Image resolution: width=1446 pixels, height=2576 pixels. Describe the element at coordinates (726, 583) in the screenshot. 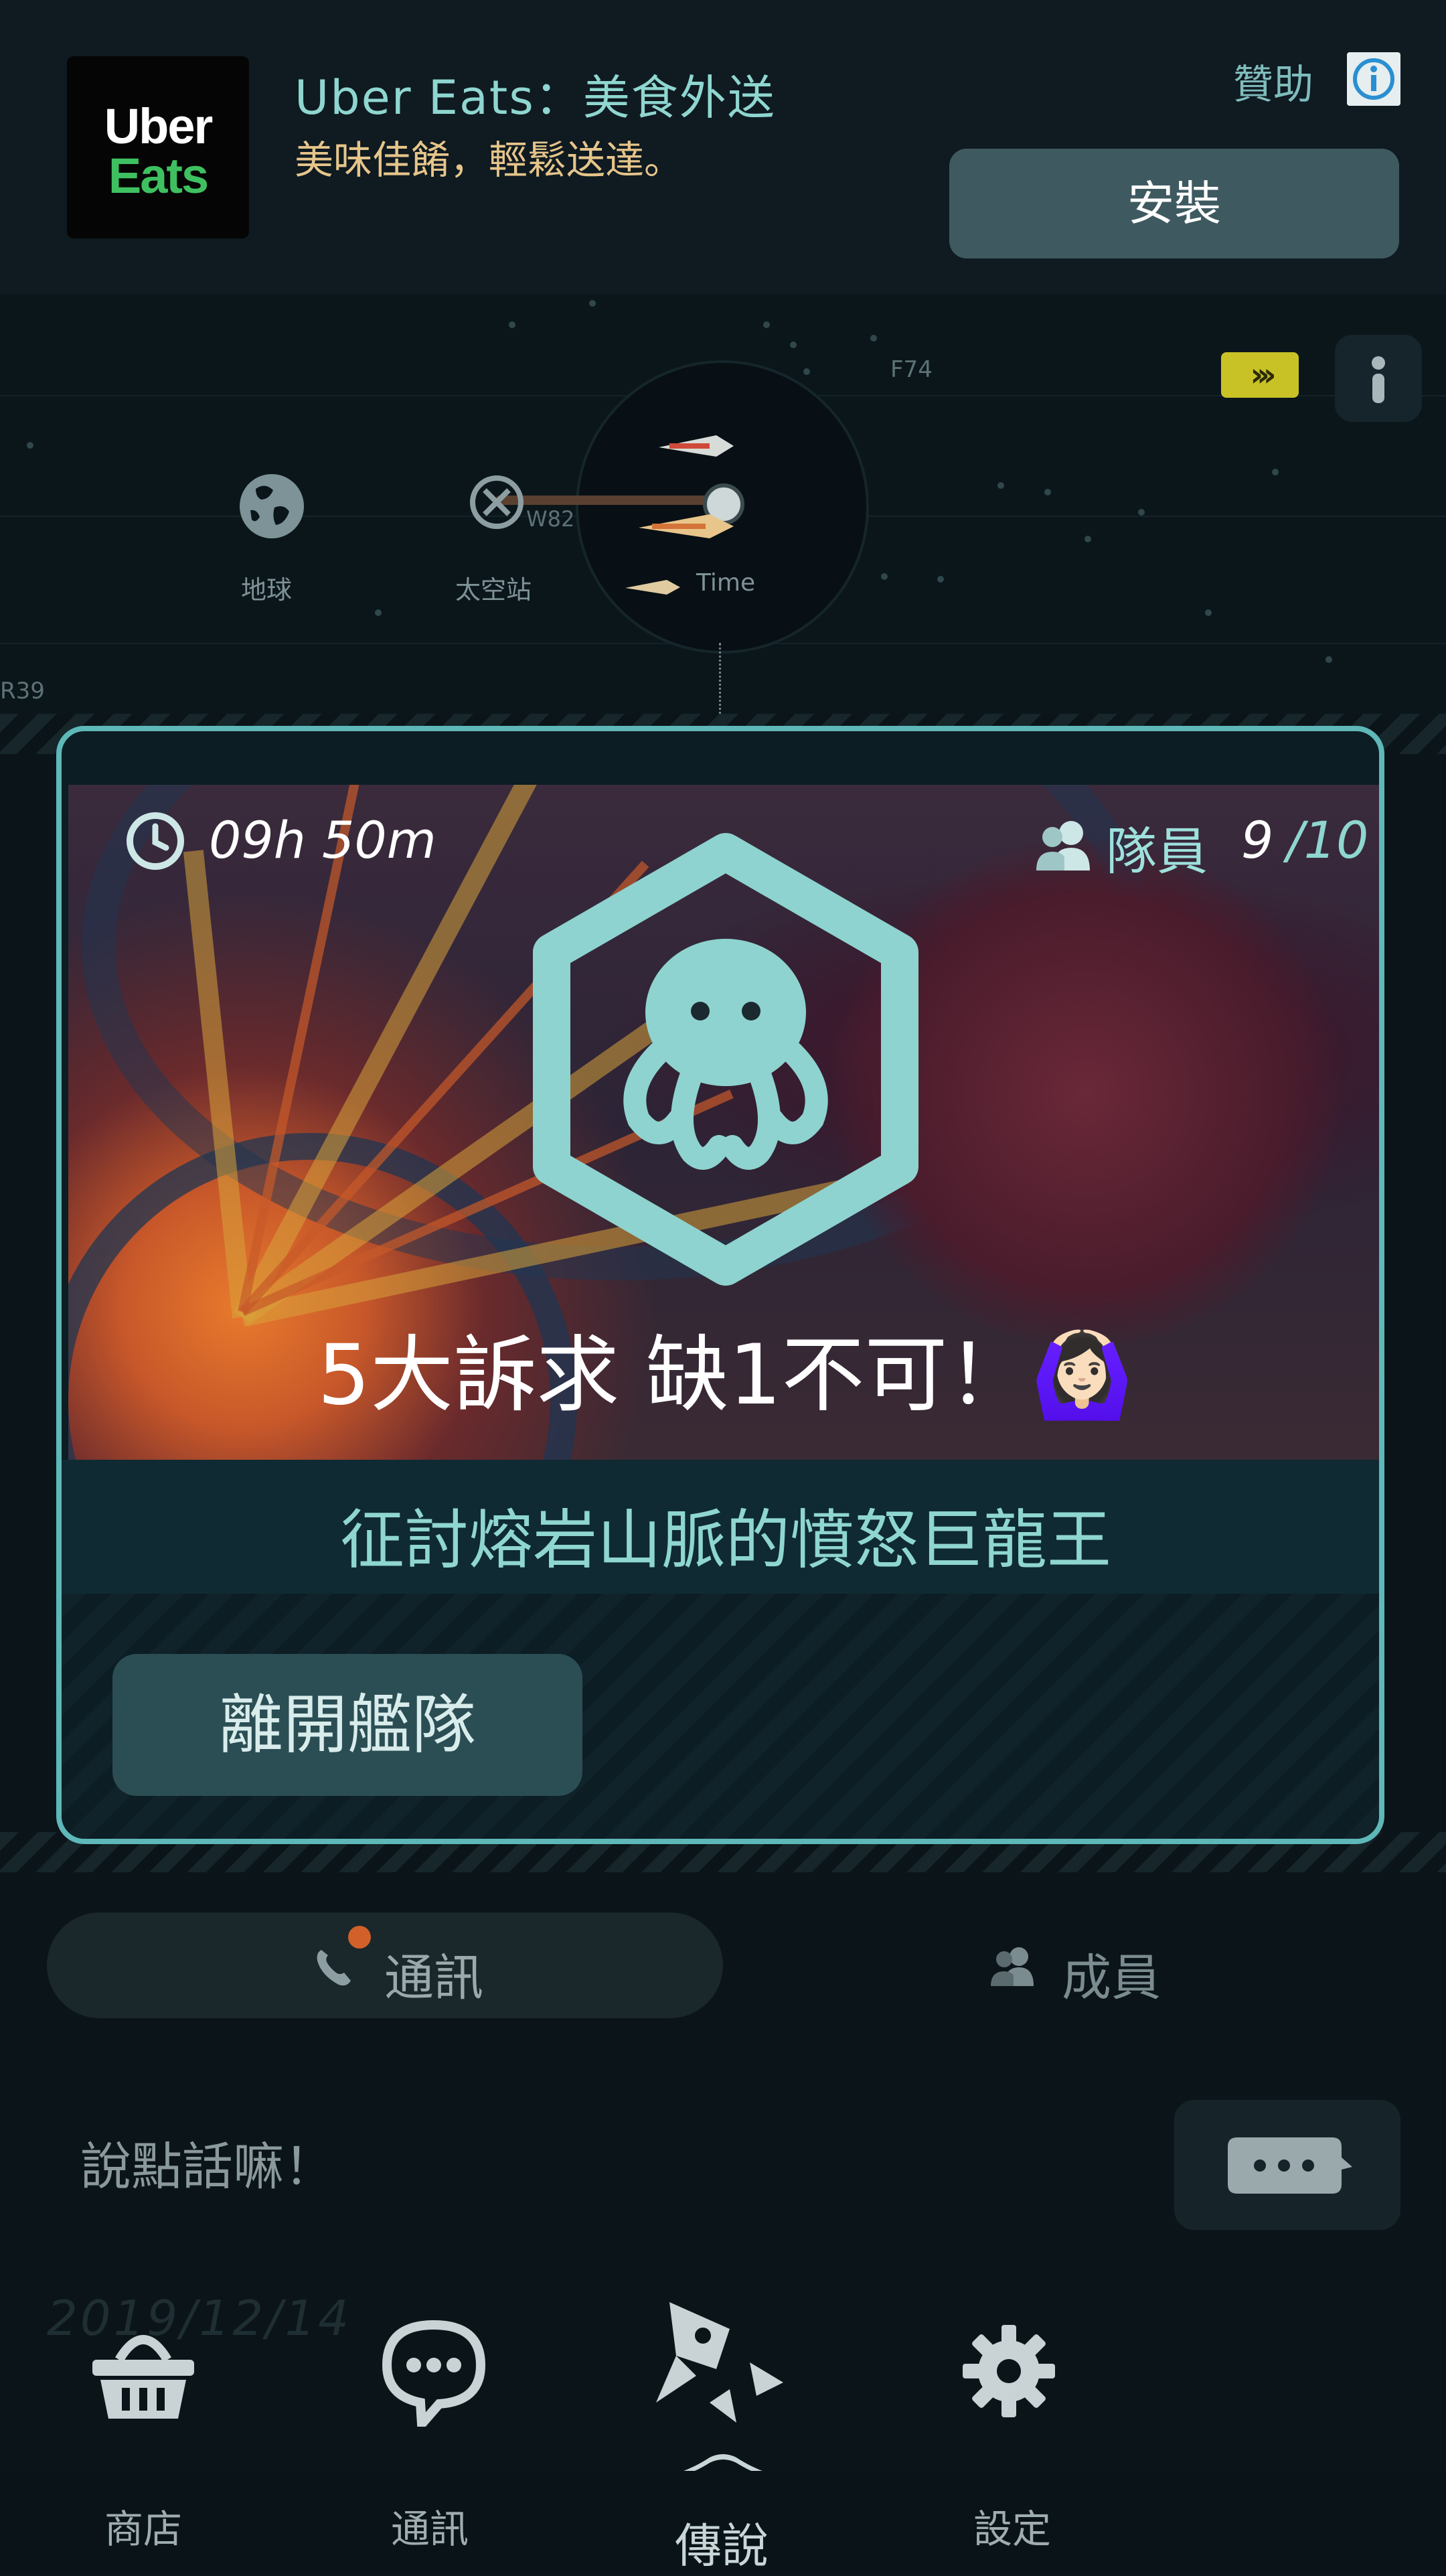

I see `time-portal-label: Time` at that location.